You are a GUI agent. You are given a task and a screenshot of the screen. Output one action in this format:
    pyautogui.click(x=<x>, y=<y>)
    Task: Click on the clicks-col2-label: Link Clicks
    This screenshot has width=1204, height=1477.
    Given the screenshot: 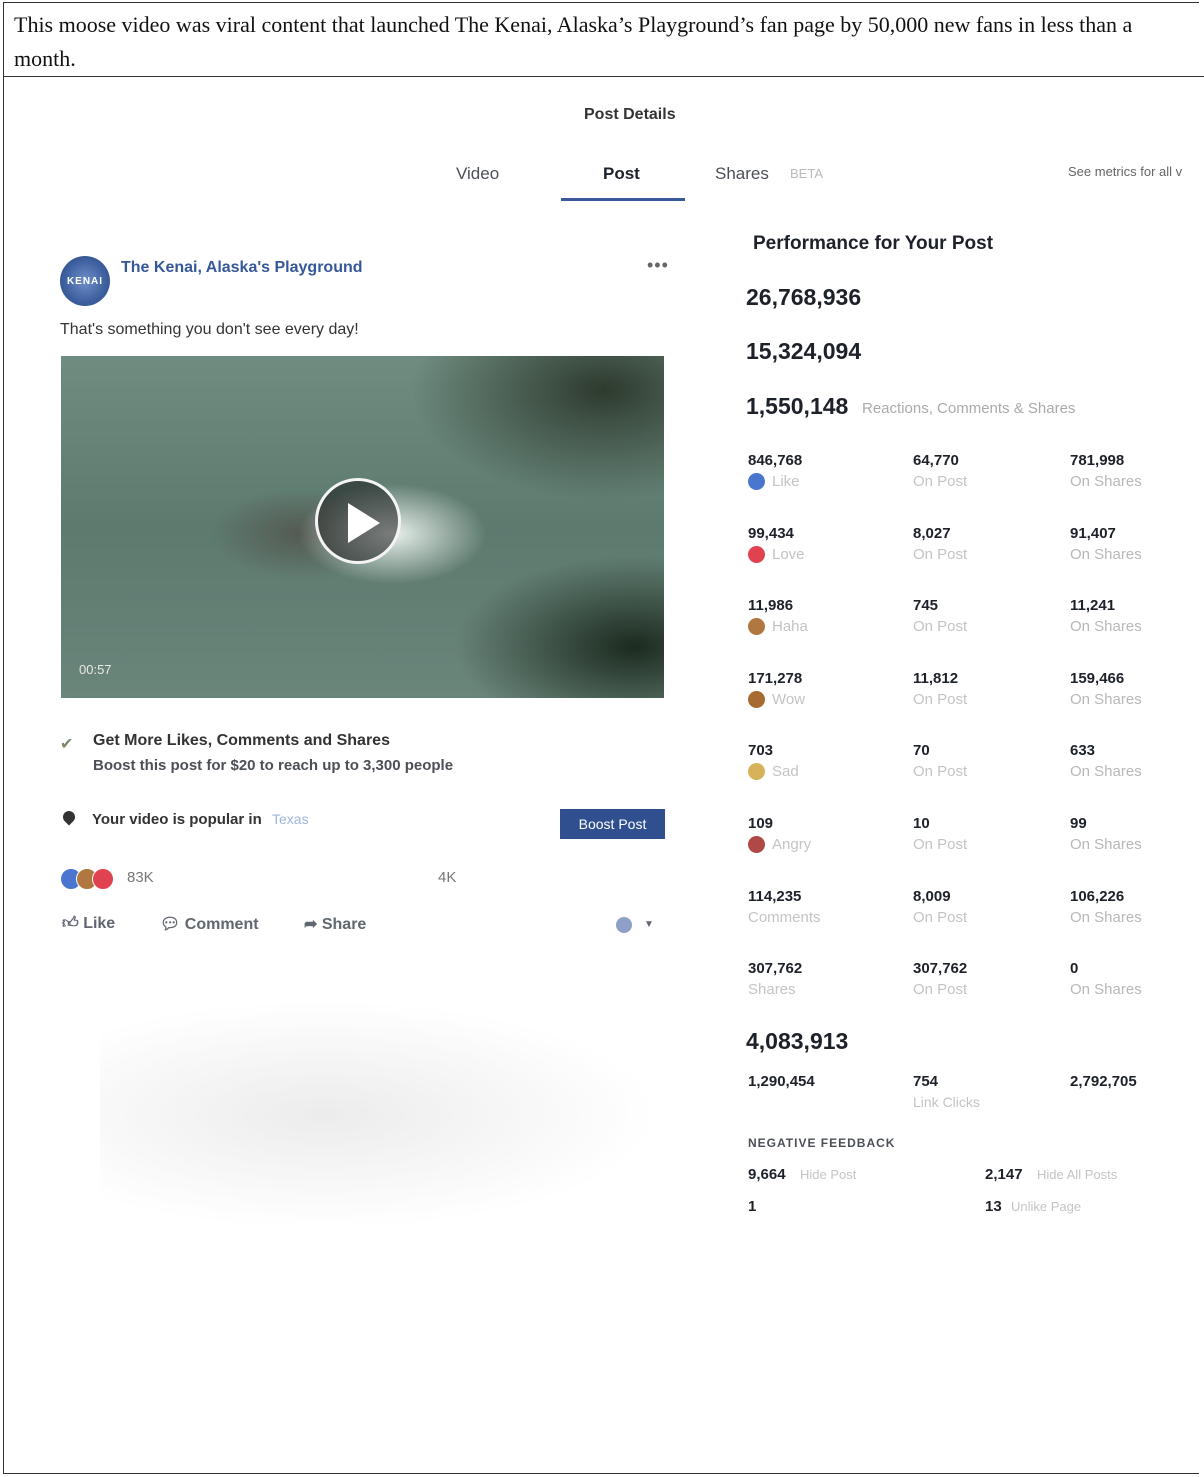 What is the action you would take?
    pyautogui.click(x=946, y=1102)
    